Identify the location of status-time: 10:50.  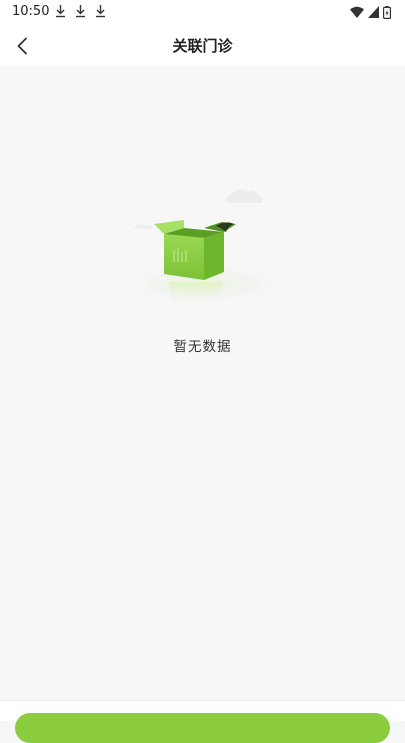
(31, 11).